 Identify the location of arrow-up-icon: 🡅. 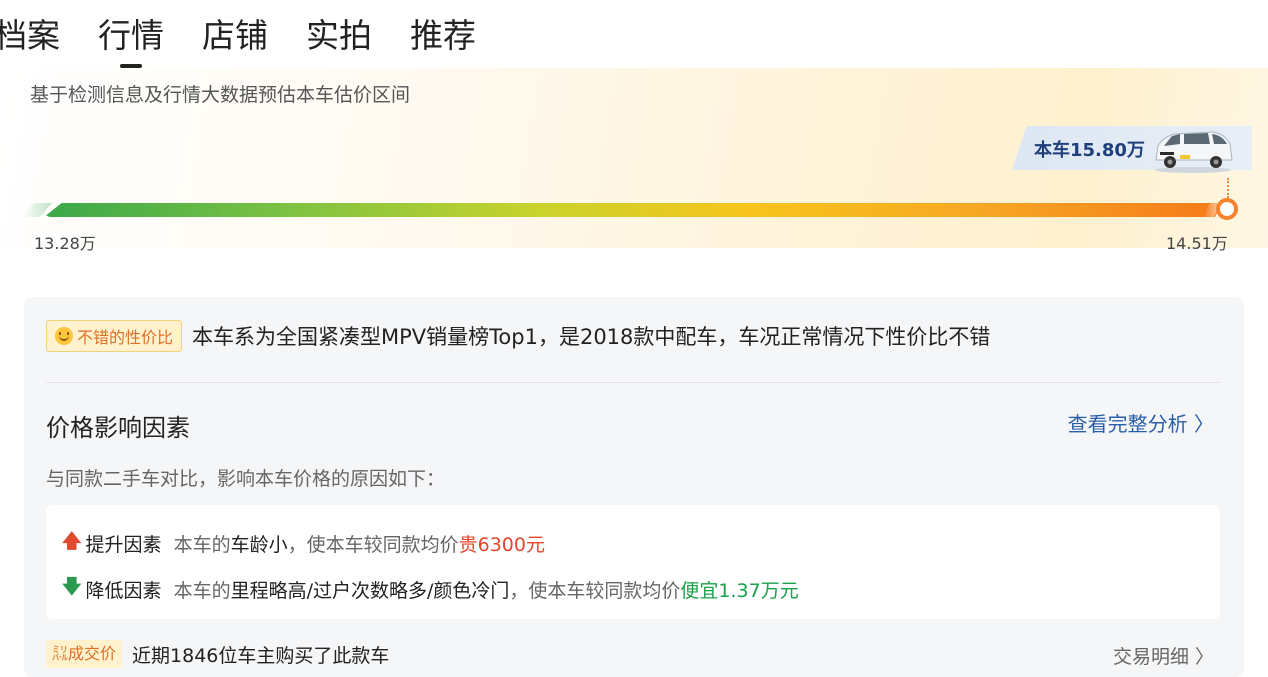
(72, 541).